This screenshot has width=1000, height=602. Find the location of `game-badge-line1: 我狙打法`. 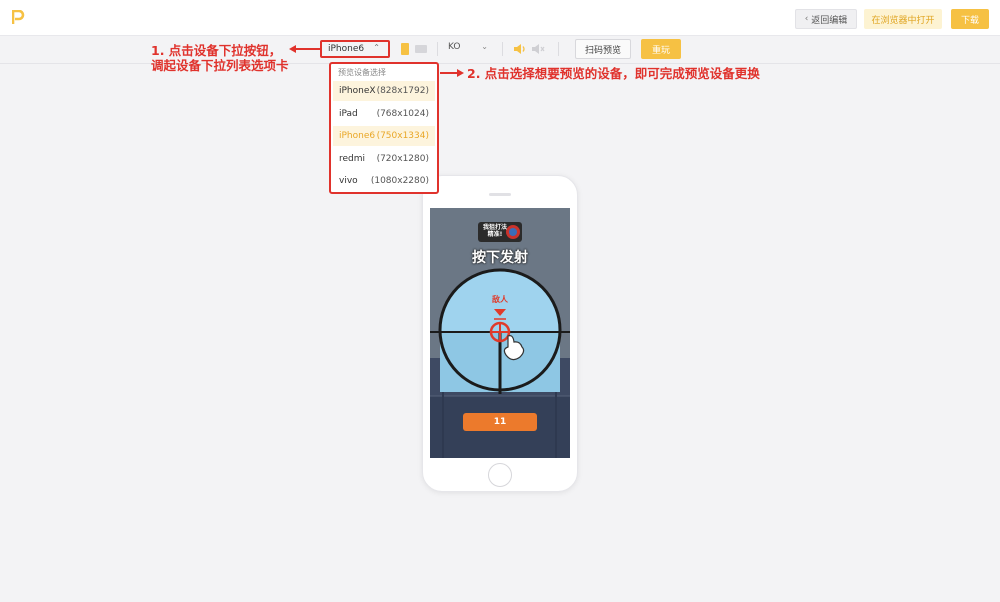

game-badge-line1: 我狙打法 is located at coordinates (494, 227).